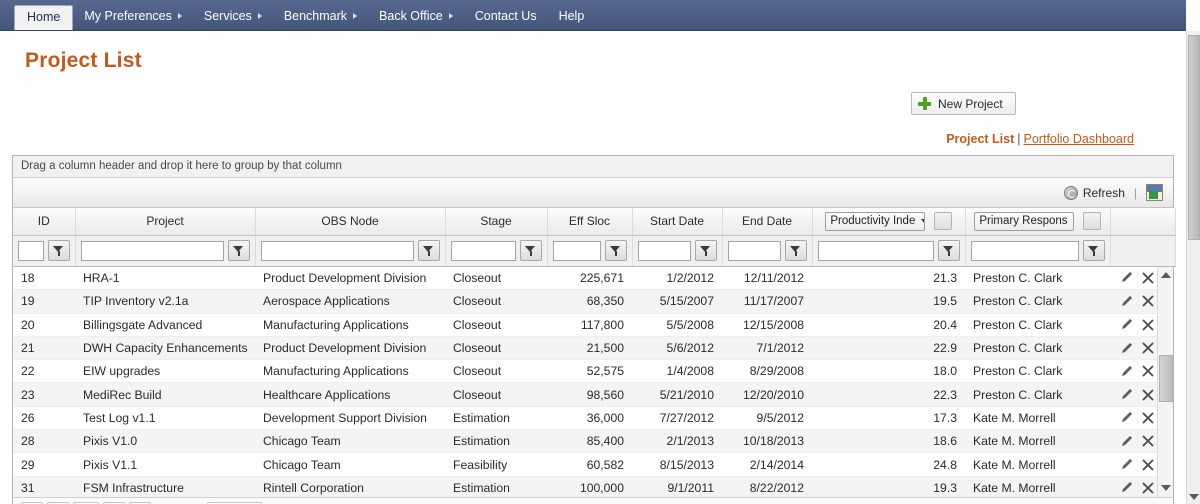 This screenshot has height=504, width=1200. Describe the element at coordinates (483, 250) in the screenshot. I see `filter-input-stage` at that location.